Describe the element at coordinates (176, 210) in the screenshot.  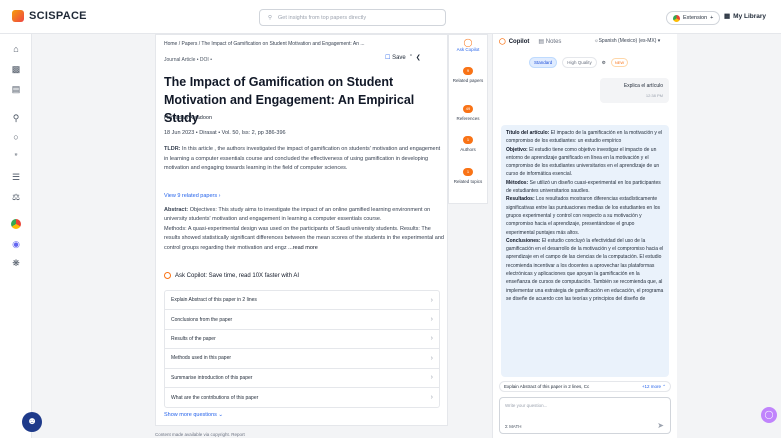
I see `abstract-label: Abstract:` at that location.